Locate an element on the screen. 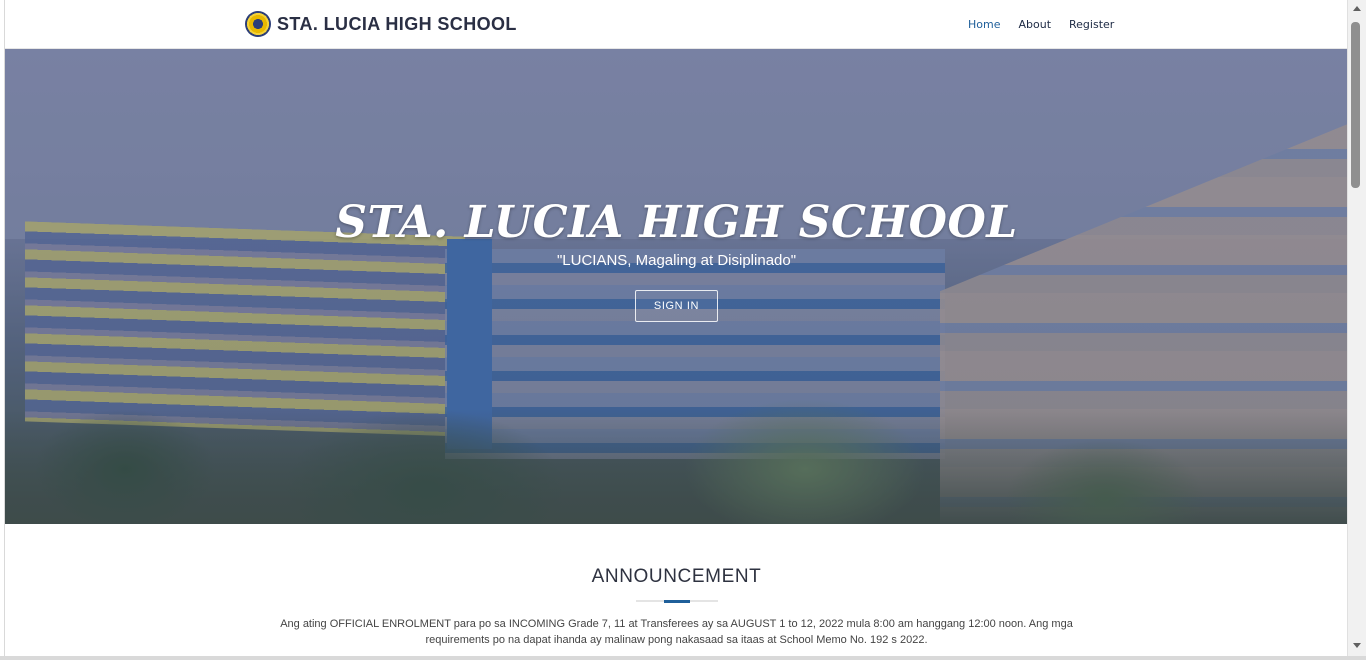  scroll-up-arrow-icon is located at coordinates (1357, 8).